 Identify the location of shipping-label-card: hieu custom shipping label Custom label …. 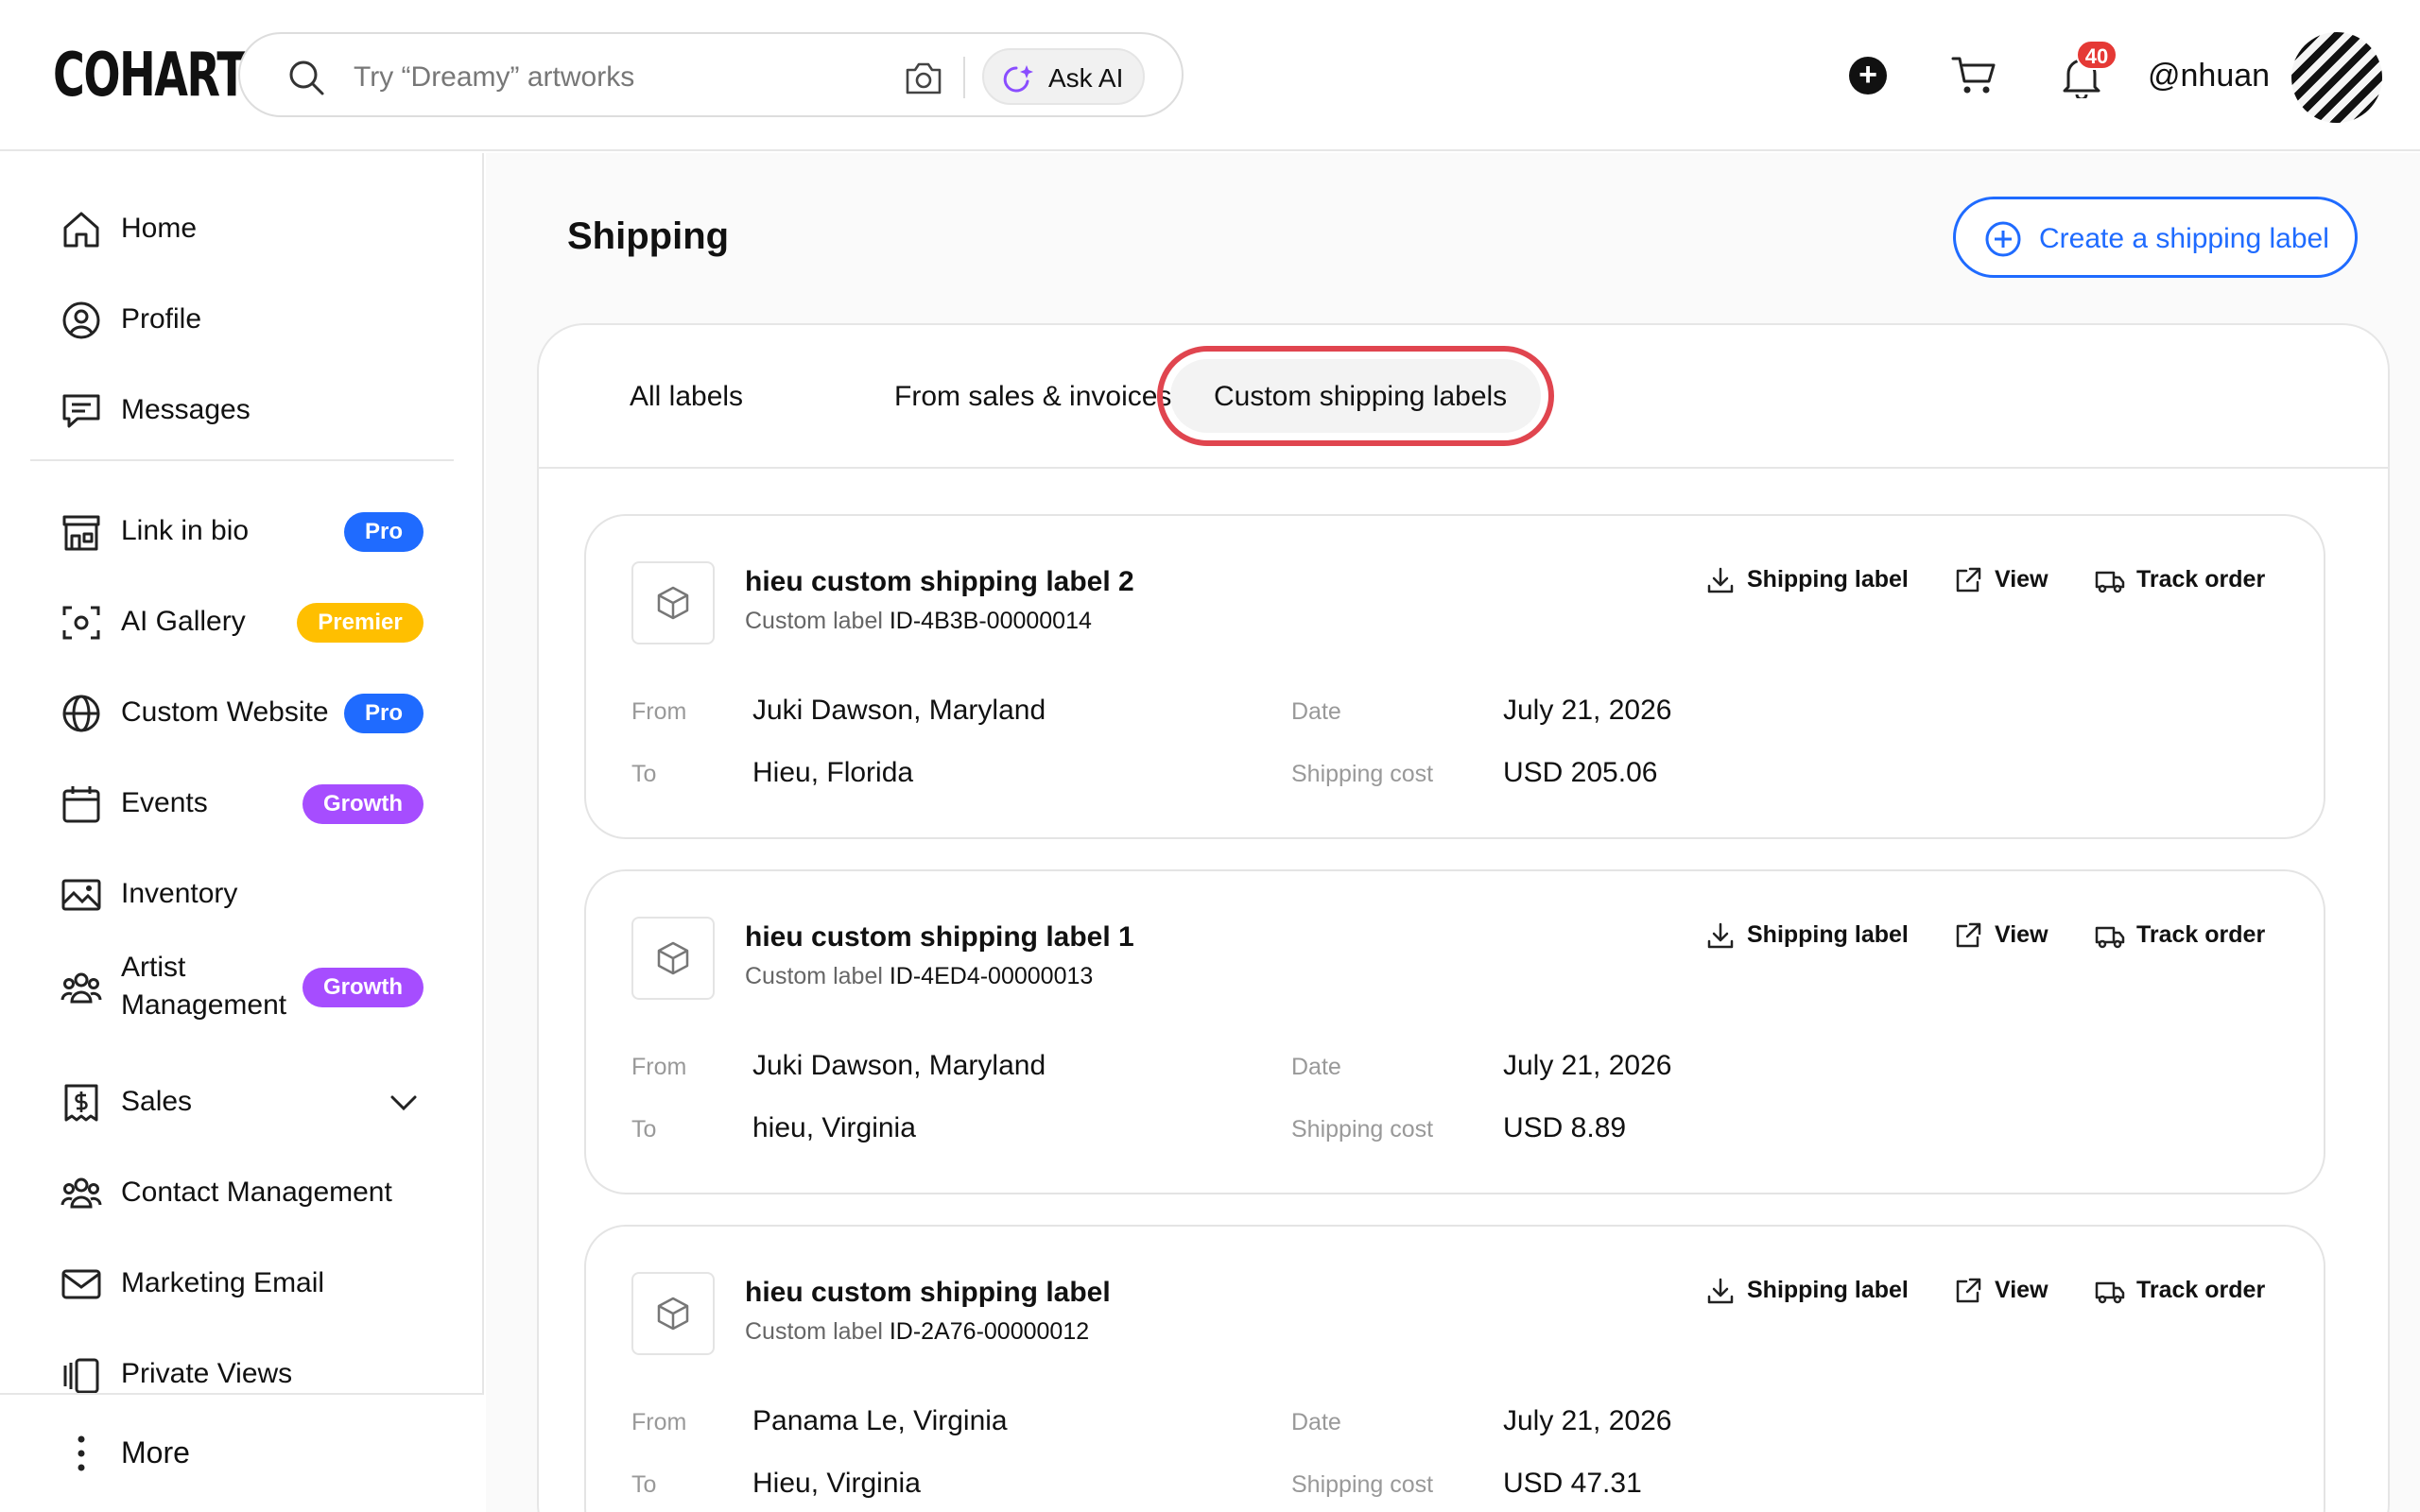
(1454, 1368).